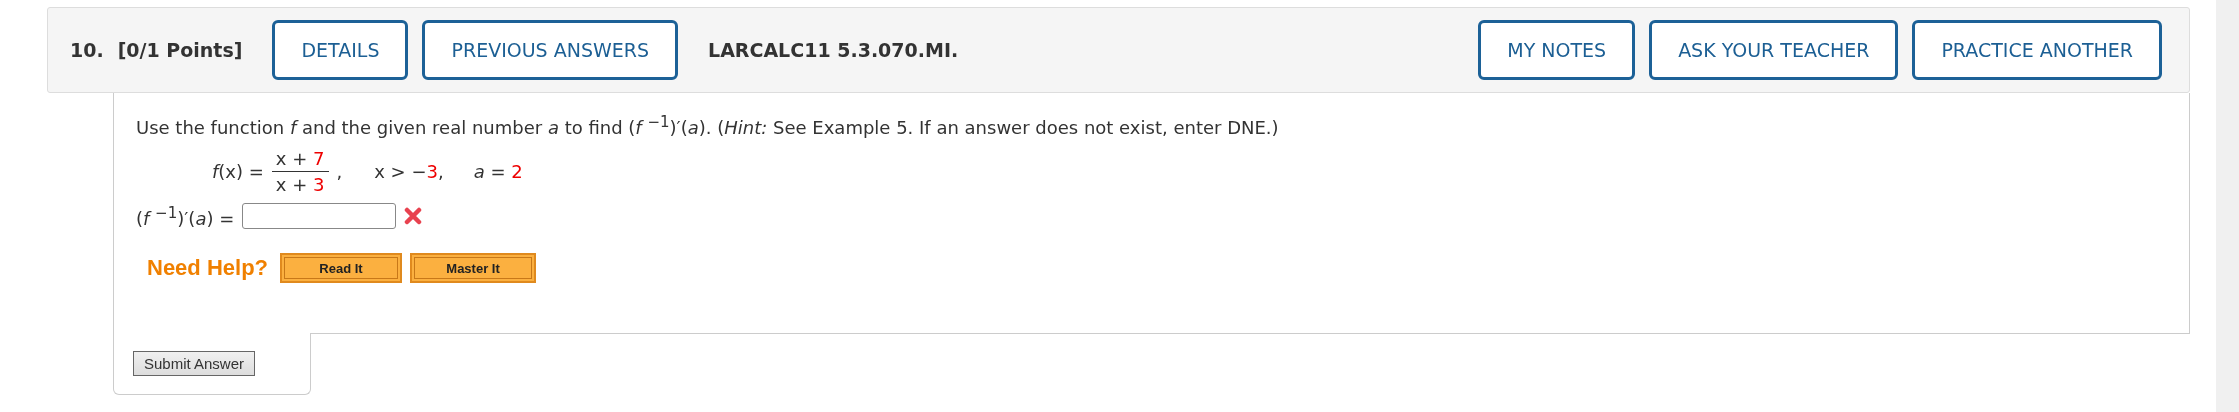  I want to click on function-label: f(x) =, so click(238, 171).